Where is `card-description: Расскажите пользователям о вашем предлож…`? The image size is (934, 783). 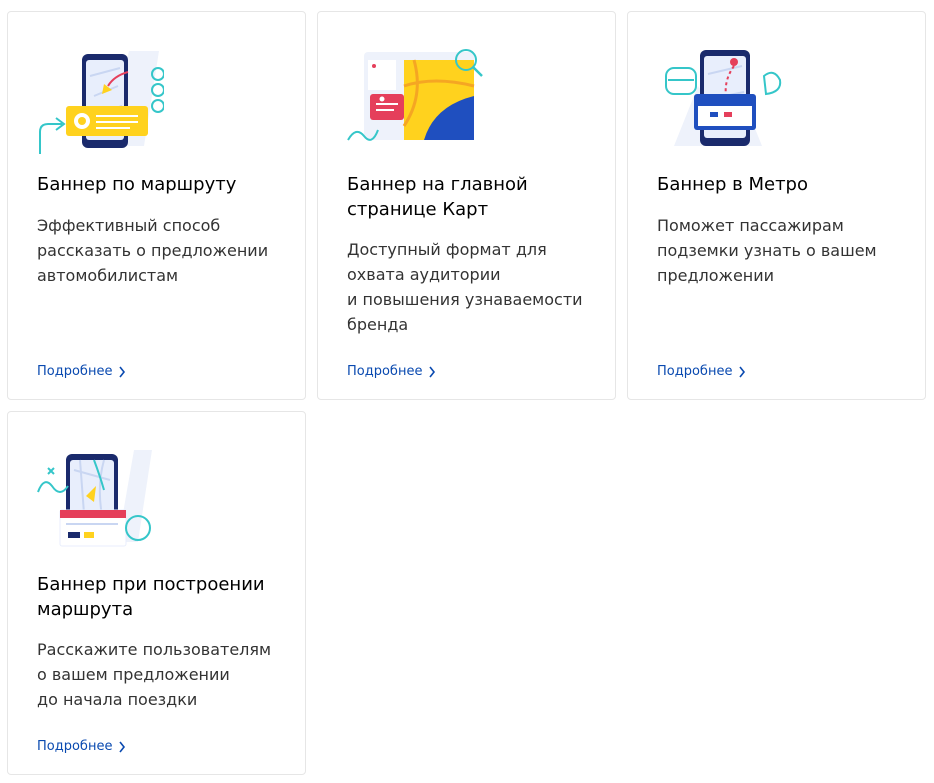 card-description: Расскажите пользователям о вашем предлож… is located at coordinates (154, 674).